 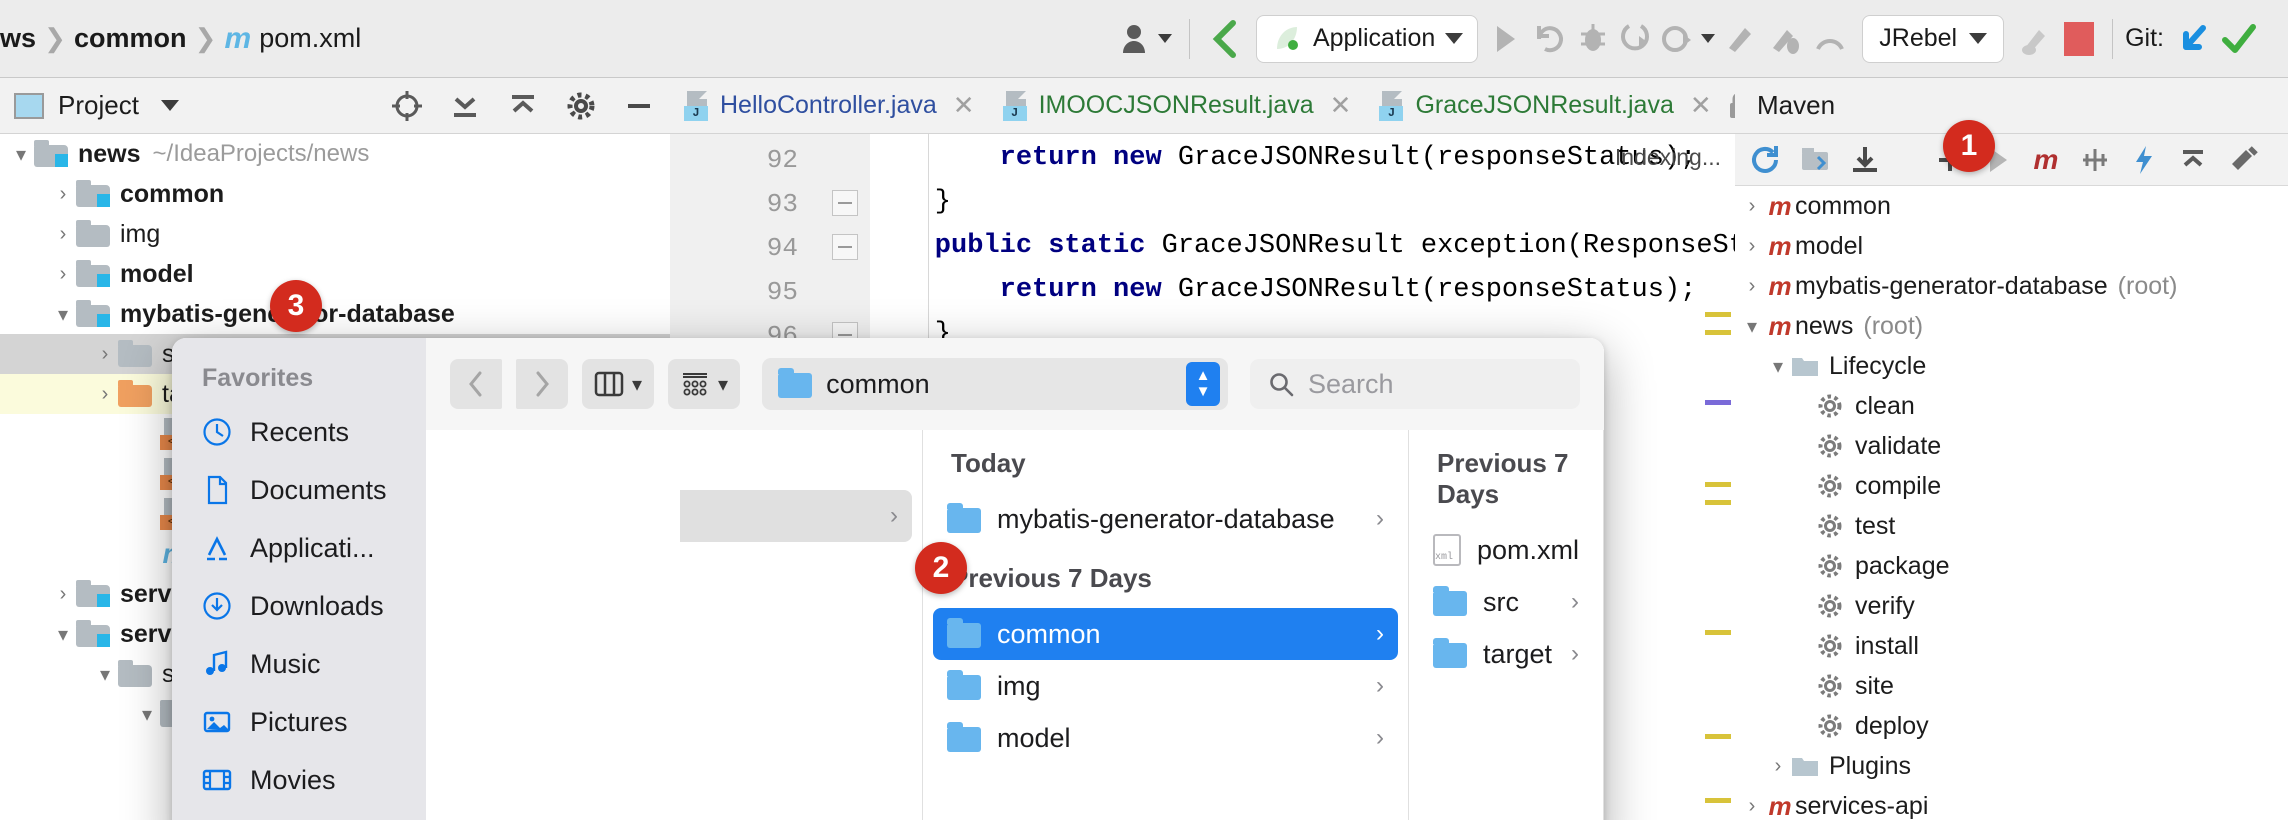 What do you see at coordinates (2193, 160) in the screenshot?
I see `maven-collapse-all-icon` at bounding box center [2193, 160].